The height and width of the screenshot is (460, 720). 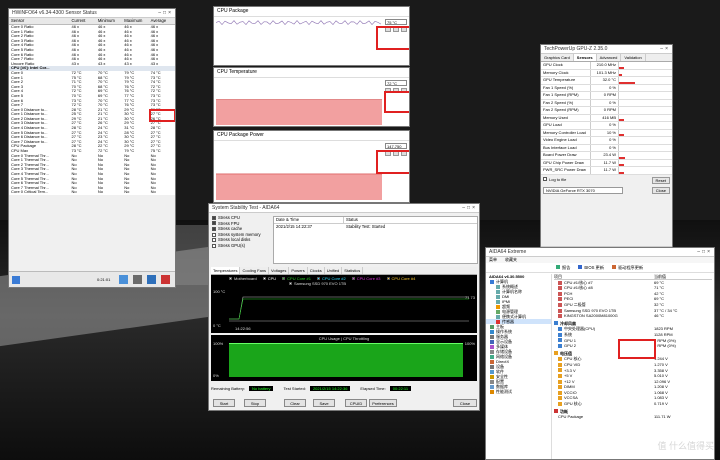 I want to click on sensor-name: GPU Load, so click(x=566, y=125).